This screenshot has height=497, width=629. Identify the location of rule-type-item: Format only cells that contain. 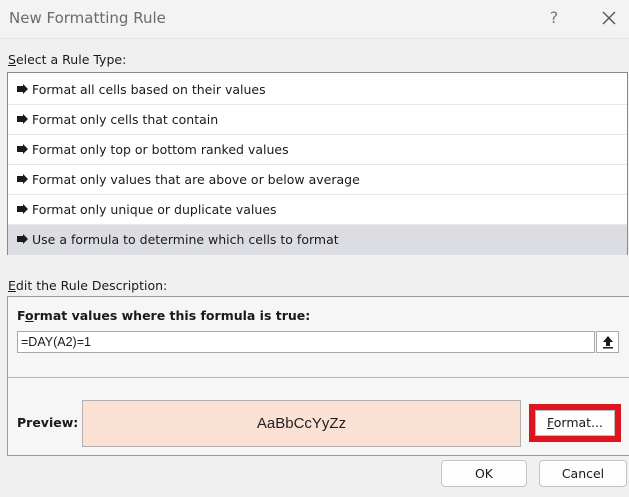
(317, 120).